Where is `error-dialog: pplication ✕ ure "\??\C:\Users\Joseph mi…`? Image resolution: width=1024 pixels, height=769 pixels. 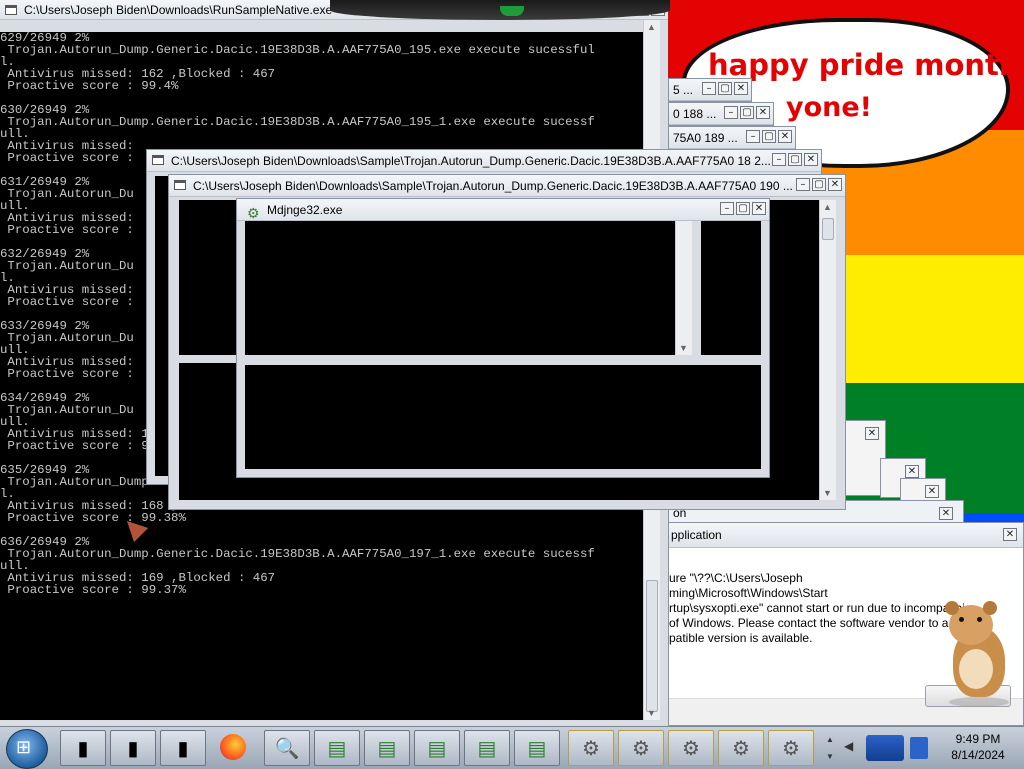 error-dialog: pplication ✕ ure "\??\C:\Users\Joseph mi… is located at coordinates (846, 624).